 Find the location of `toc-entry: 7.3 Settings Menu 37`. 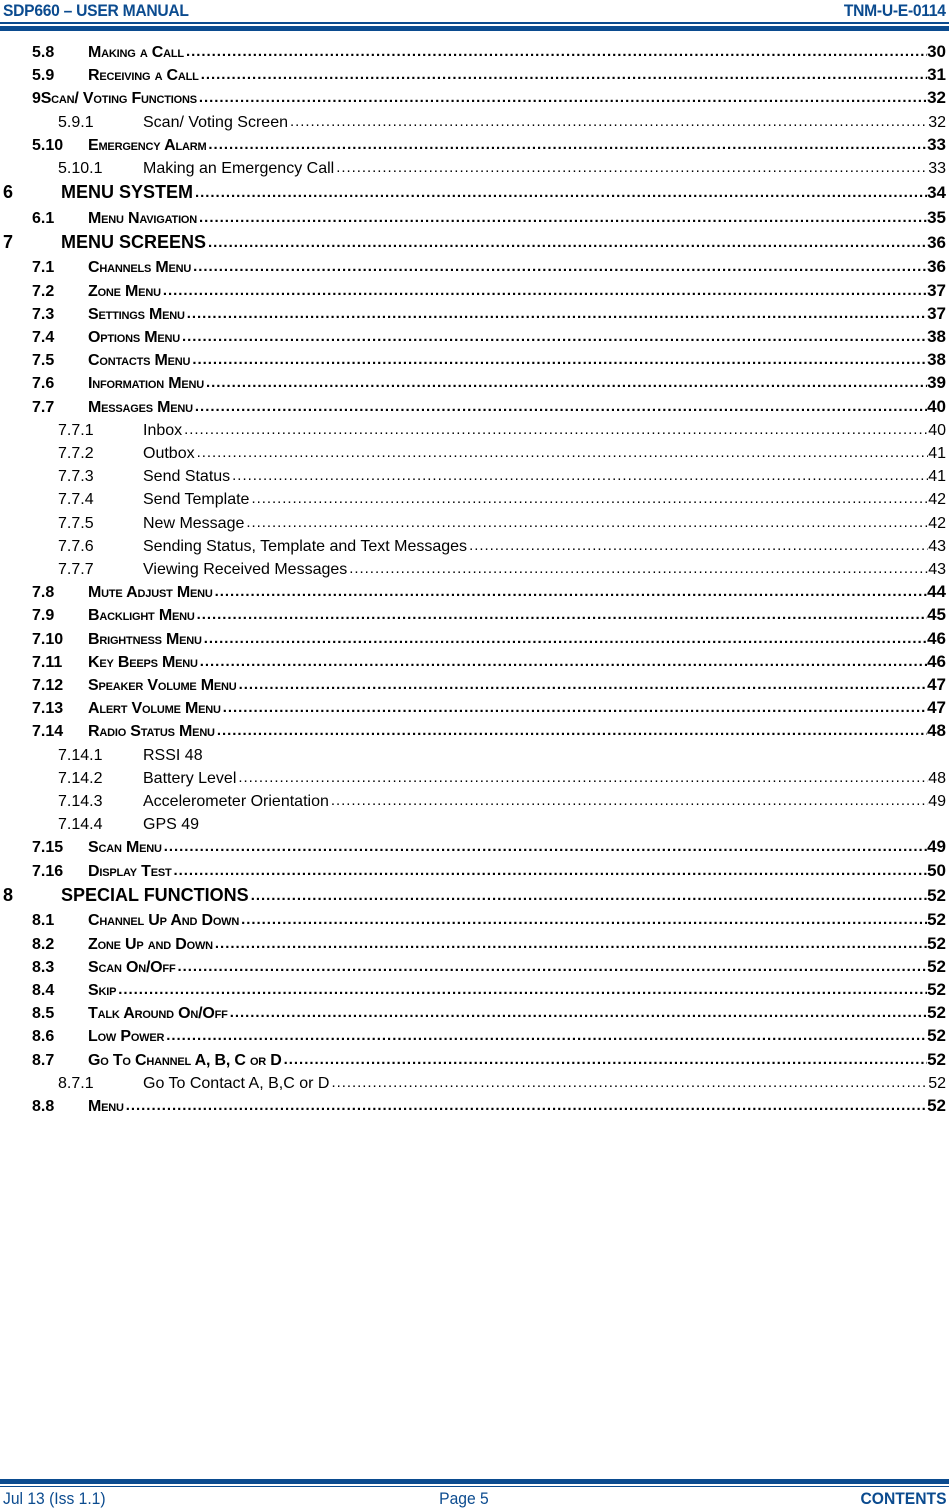

toc-entry: 7.3 Settings Menu 37 is located at coordinates (474, 313).